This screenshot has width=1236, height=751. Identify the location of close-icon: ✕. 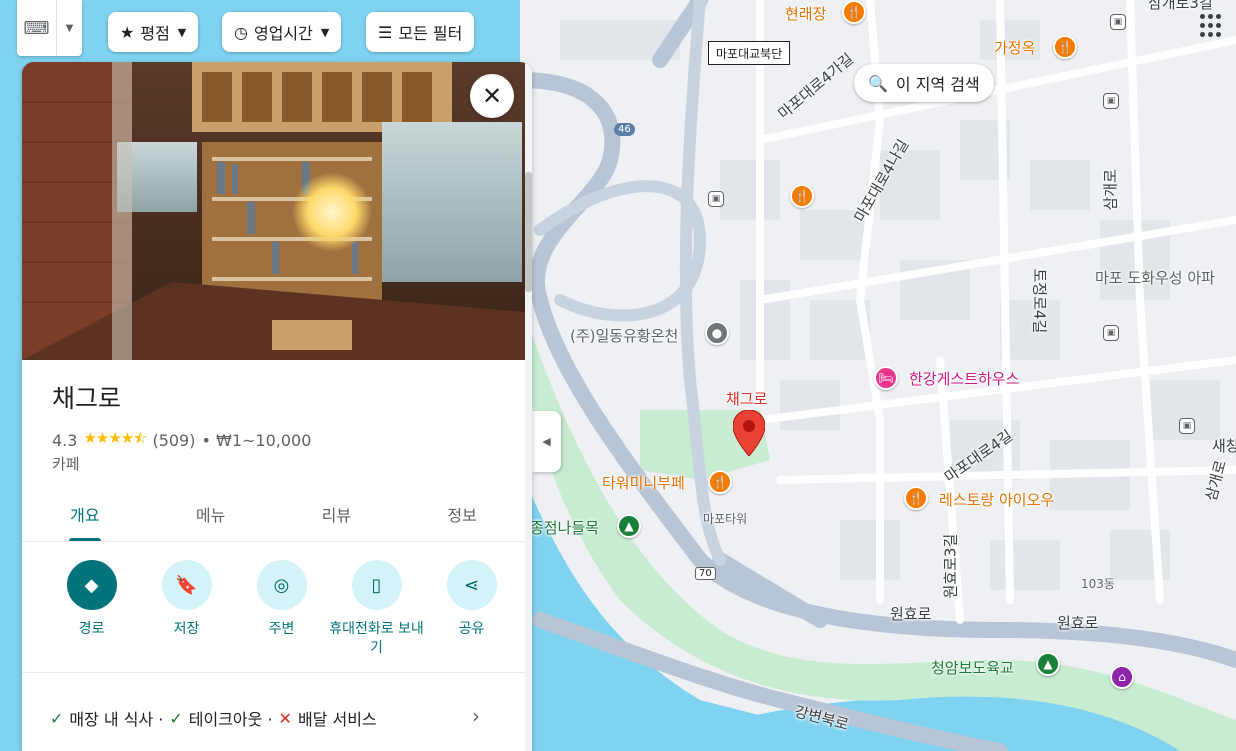
(492, 96).